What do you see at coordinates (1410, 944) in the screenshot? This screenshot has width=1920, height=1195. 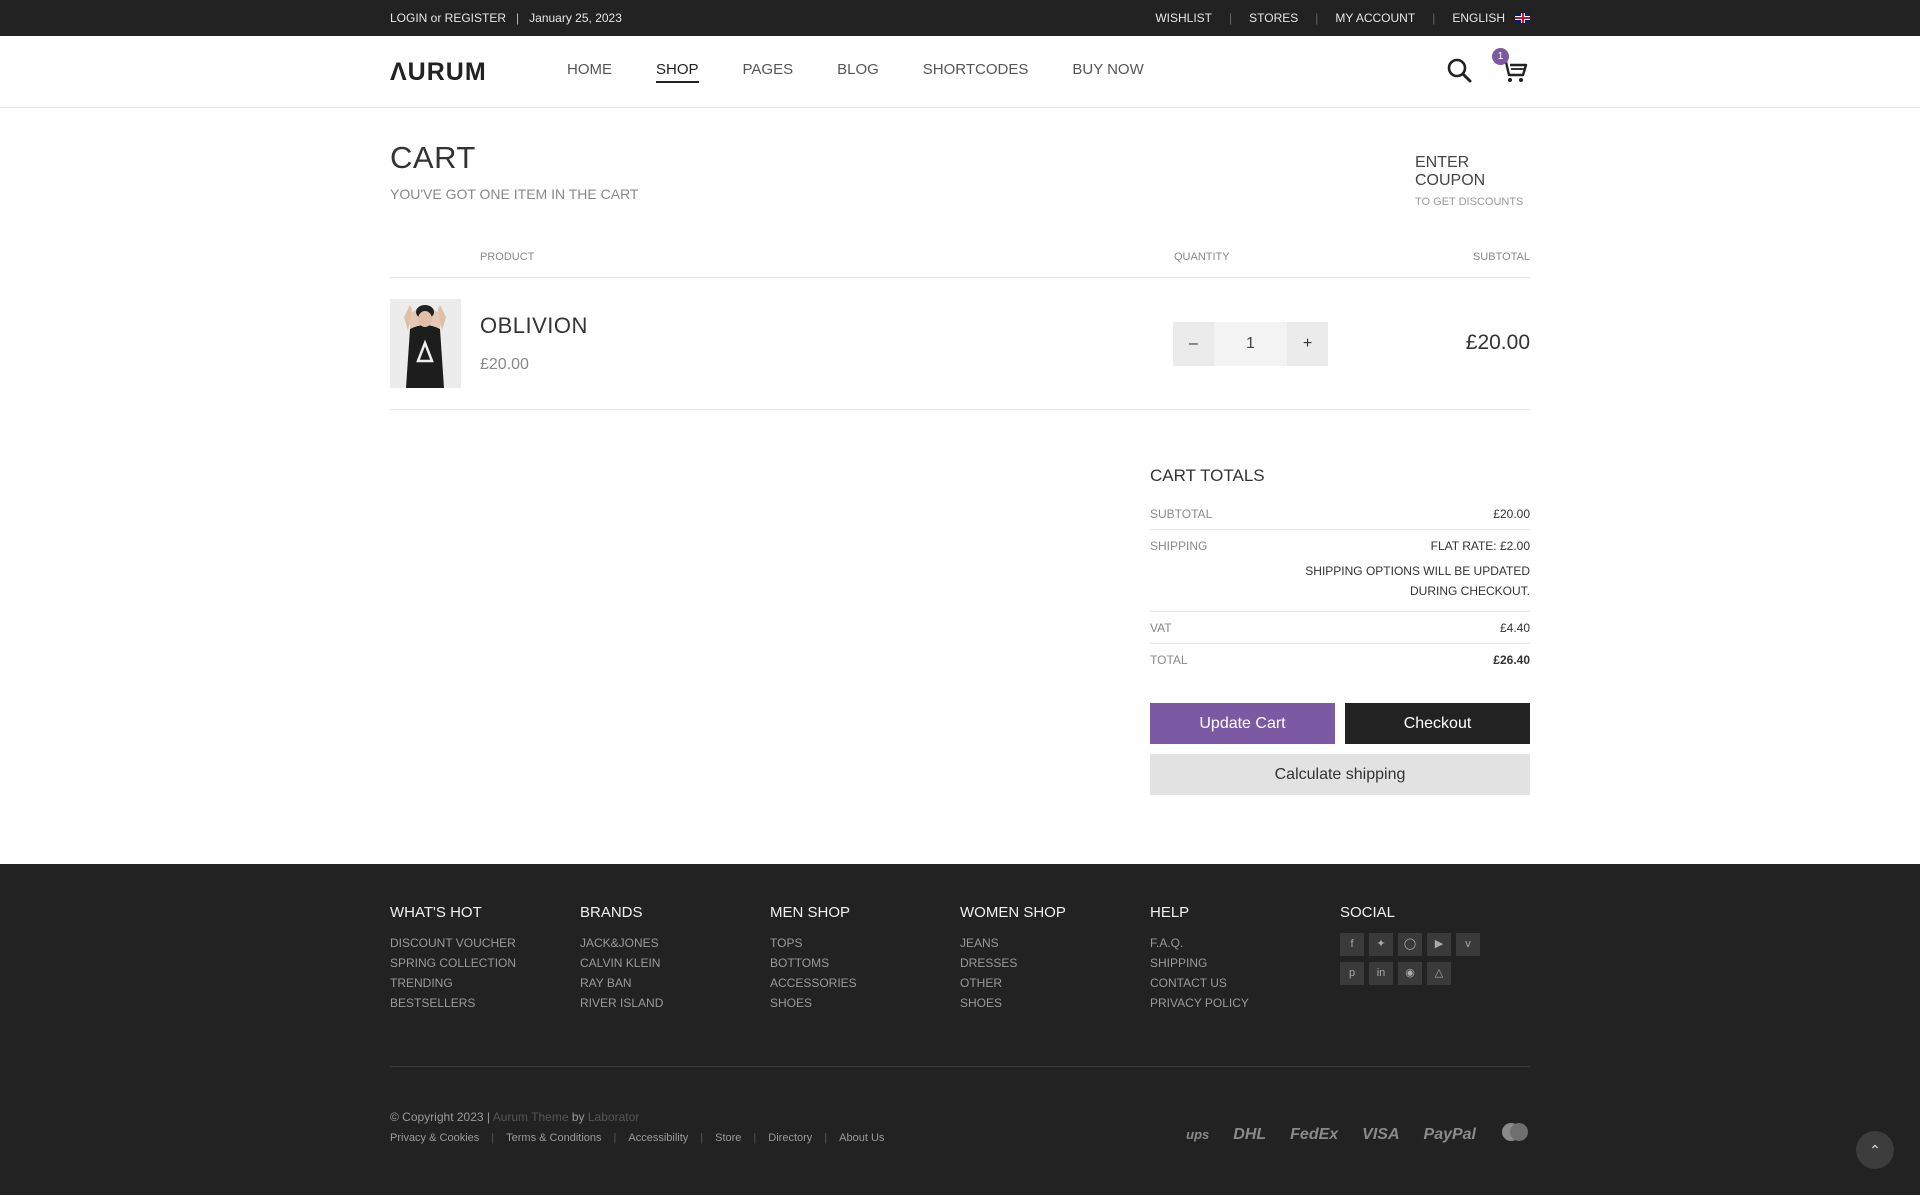 I see `instagram-icon: ◯` at bounding box center [1410, 944].